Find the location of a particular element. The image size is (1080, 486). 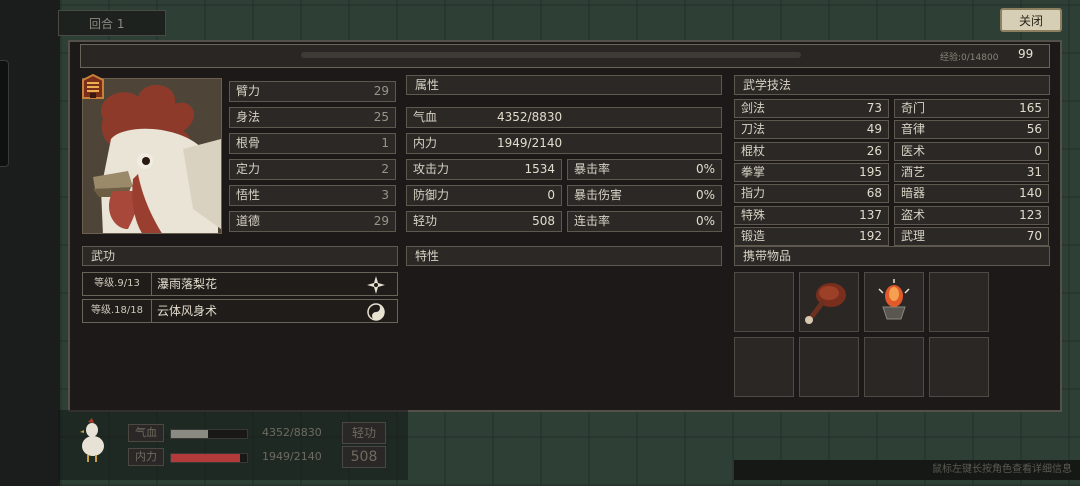

martial-row: 奇门 165 is located at coordinates (971, 108).